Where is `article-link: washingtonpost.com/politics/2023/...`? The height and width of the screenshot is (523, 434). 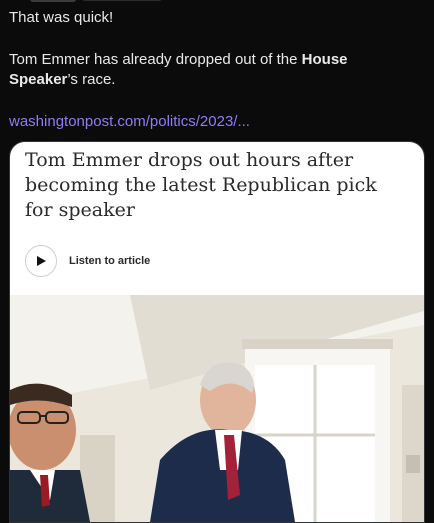 article-link: washingtonpost.com/politics/2023/... is located at coordinates (129, 122).